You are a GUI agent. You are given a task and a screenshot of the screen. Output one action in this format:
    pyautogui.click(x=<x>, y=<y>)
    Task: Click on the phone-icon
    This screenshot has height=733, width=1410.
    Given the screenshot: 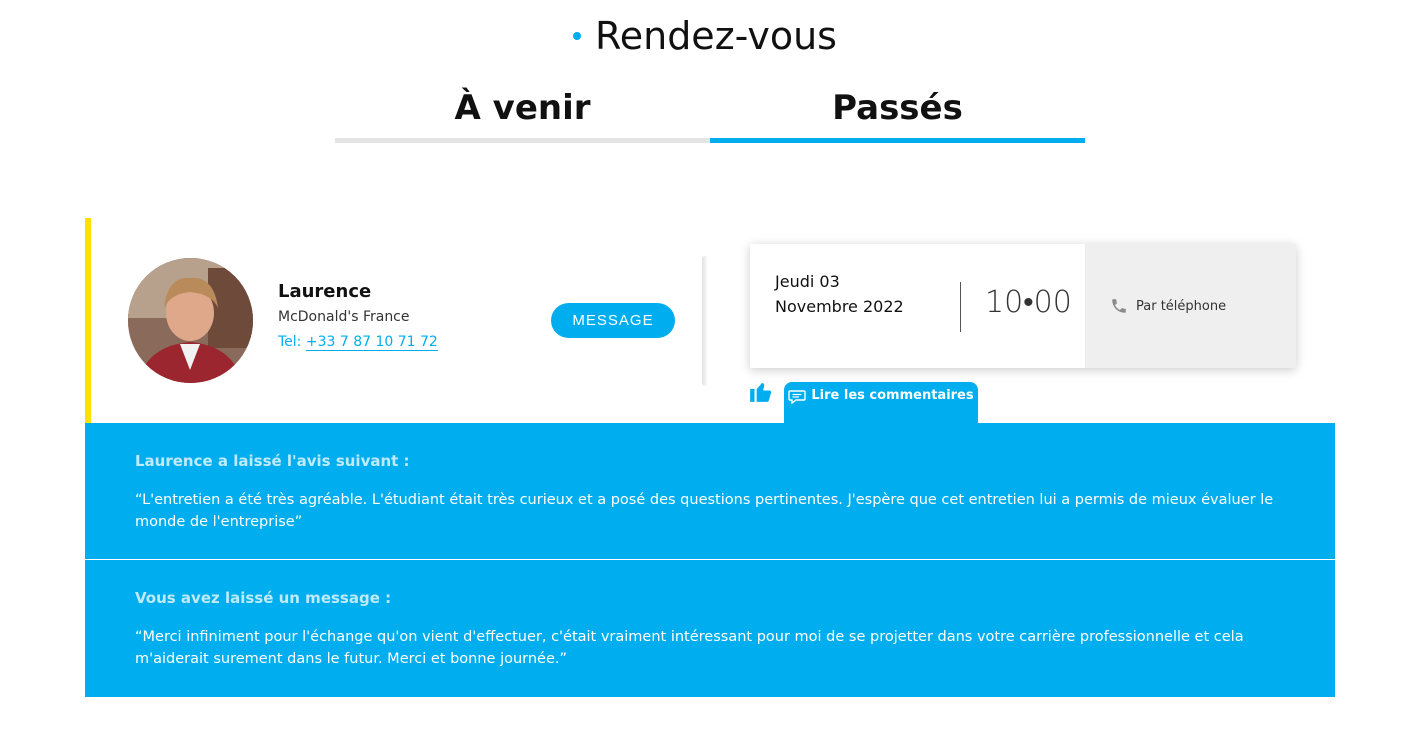 What is the action you would take?
    pyautogui.click(x=1119, y=306)
    